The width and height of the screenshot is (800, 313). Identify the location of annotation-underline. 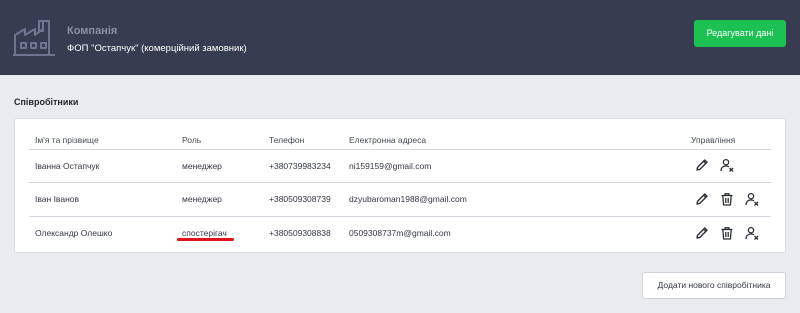
(205, 239).